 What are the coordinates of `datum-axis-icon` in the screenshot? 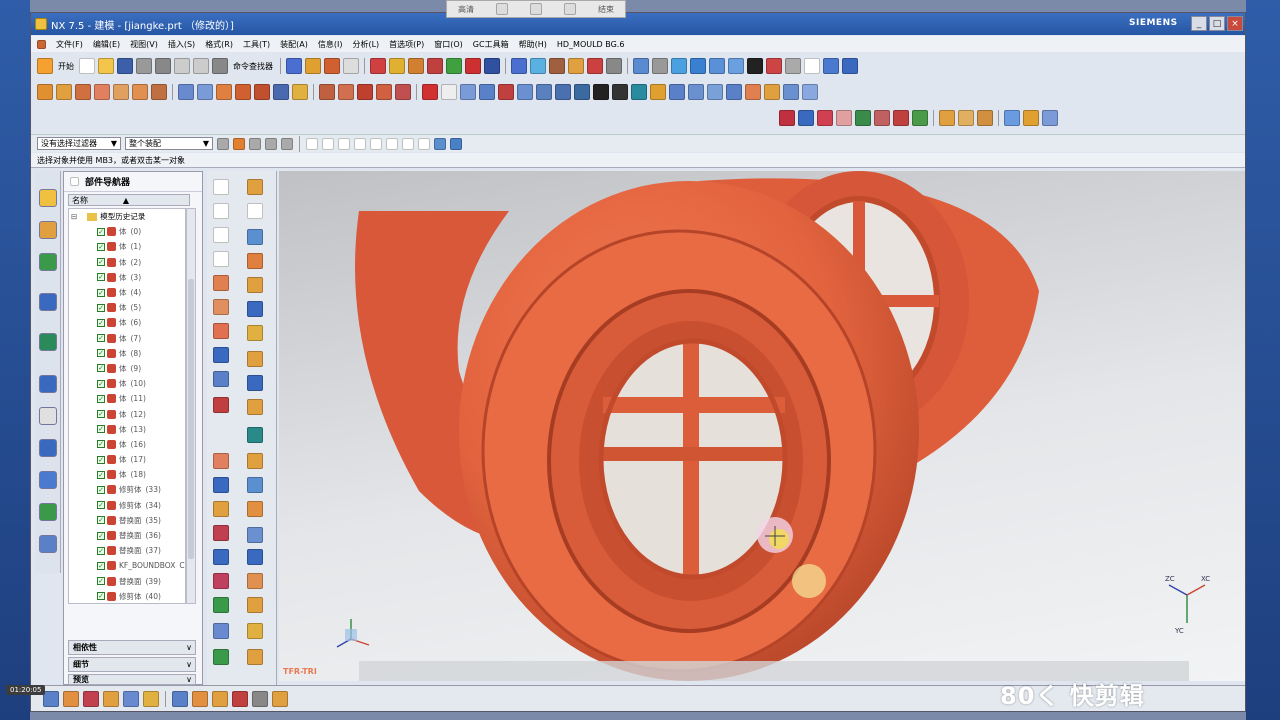 It's located at (255, 261).